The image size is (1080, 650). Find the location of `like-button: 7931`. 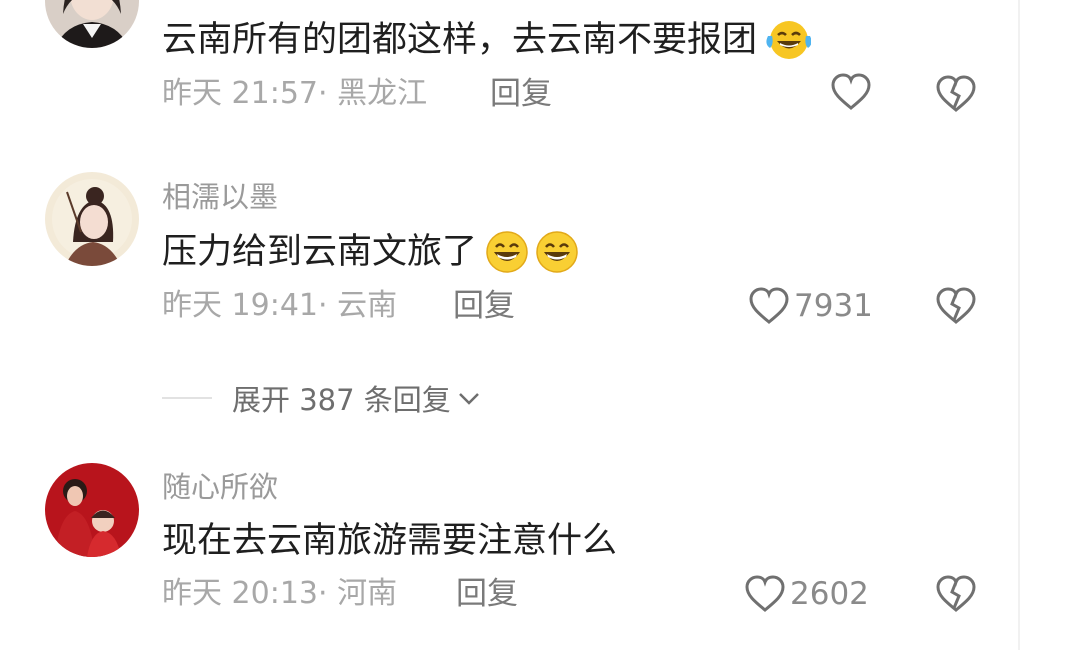

like-button: 7931 is located at coordinates (810, 306).